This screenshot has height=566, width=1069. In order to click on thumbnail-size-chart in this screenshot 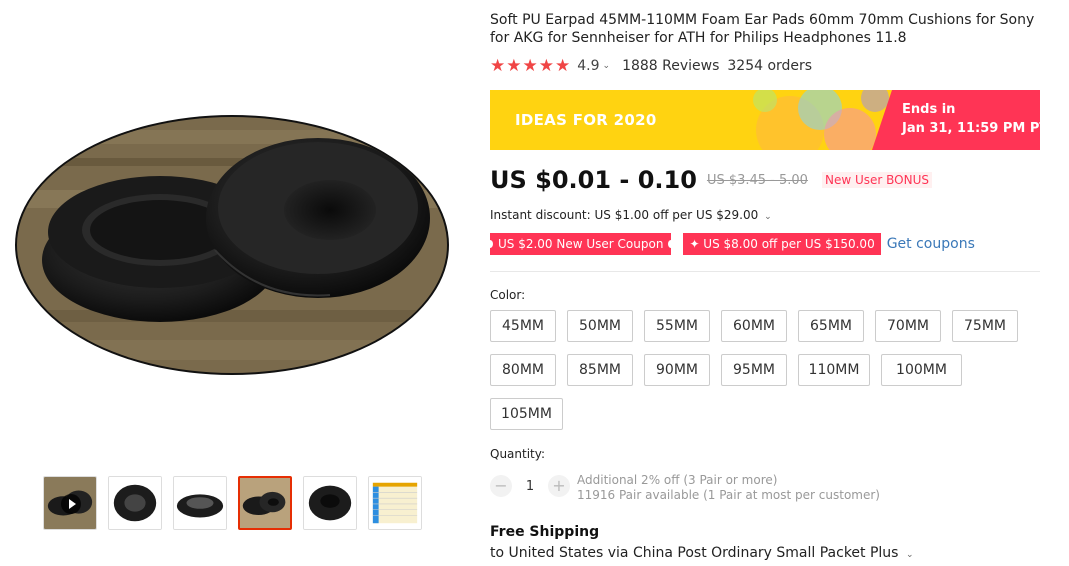, I will do `click(395, 503)`.